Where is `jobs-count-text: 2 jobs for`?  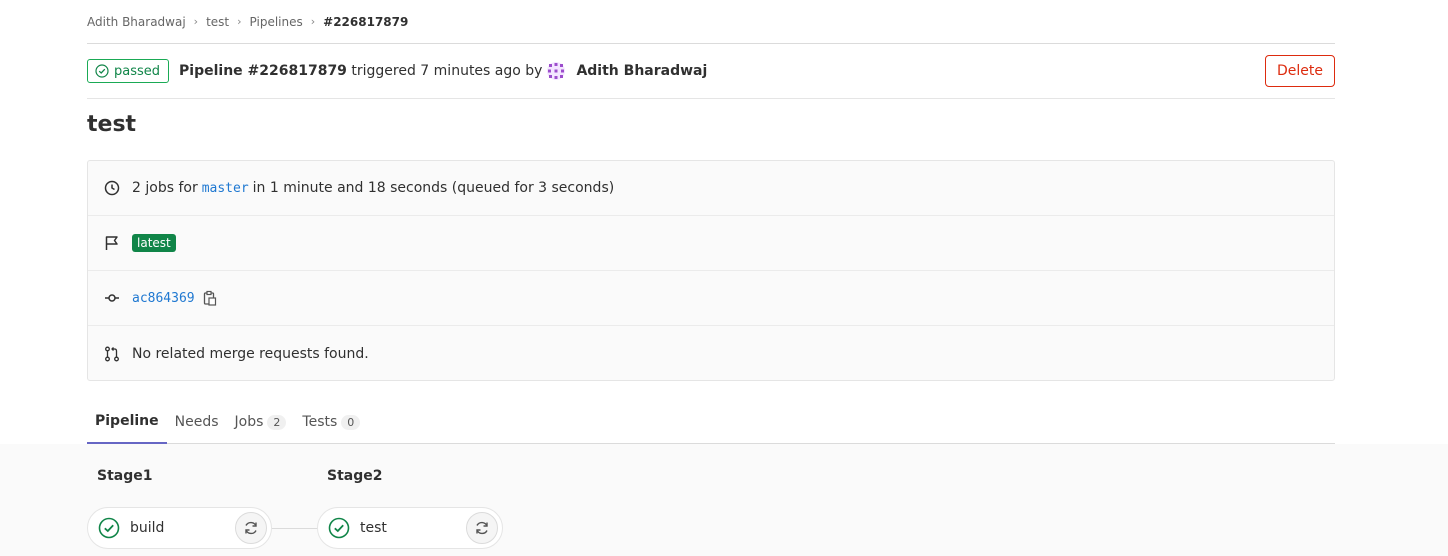
jobs-count-text: 2 jobs for is located at coordinates (165, 188).